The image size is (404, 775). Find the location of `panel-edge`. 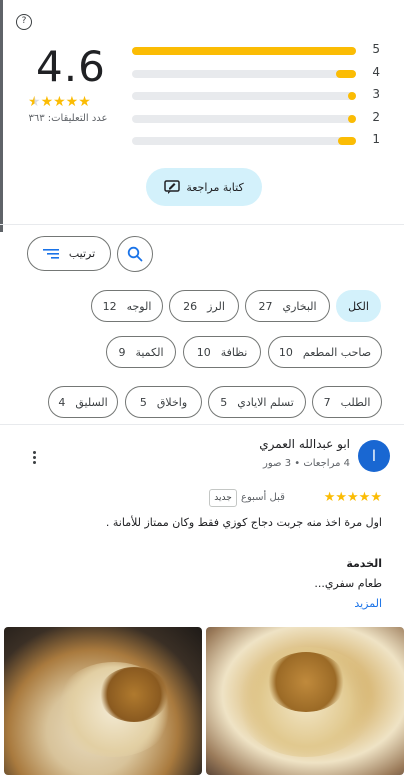

panel-edge is located at coordinates (1, 116).